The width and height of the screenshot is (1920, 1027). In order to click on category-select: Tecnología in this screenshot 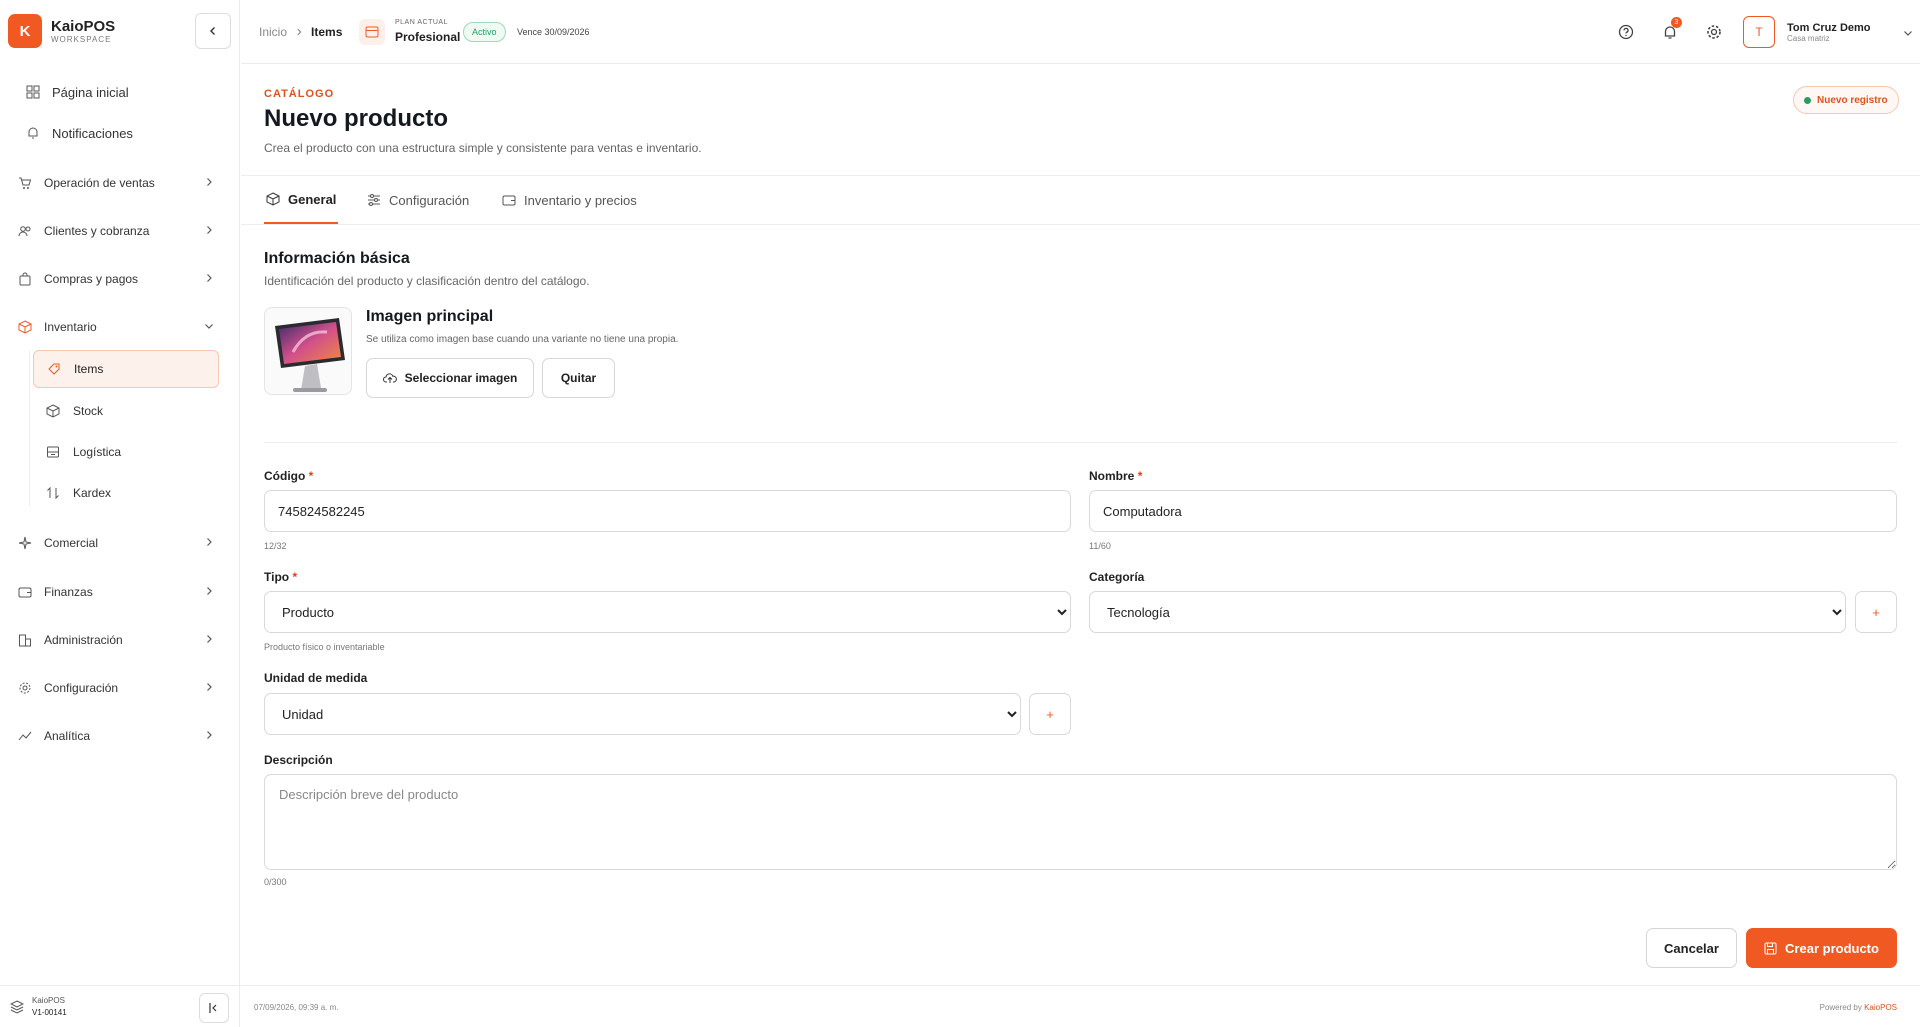, I will do `click(1467, 612)`.